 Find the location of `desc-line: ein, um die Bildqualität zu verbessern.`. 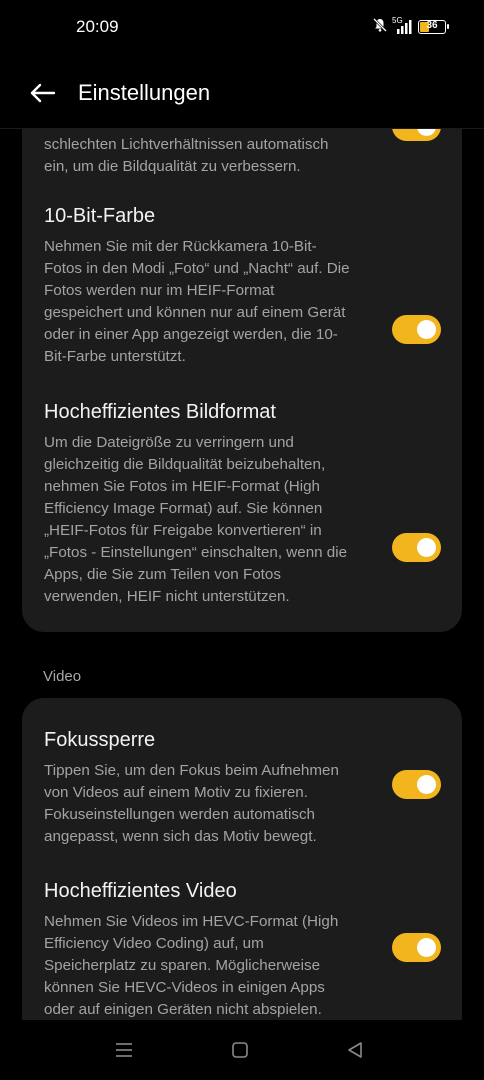

desc-line: ein, um die Bildqualität zu verbessern. is located at coordinates (172, 166).